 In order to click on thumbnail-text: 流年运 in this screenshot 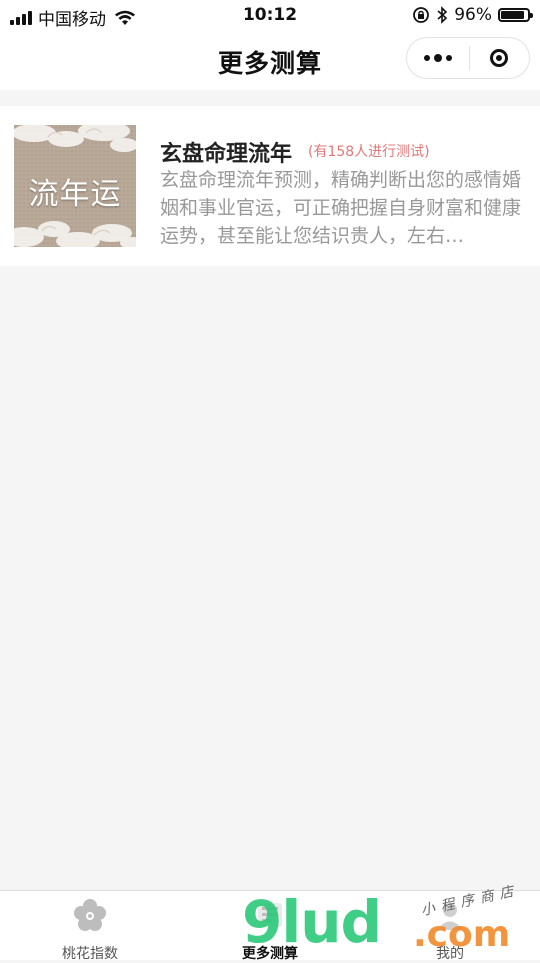, I will do `click(75, 194)`.